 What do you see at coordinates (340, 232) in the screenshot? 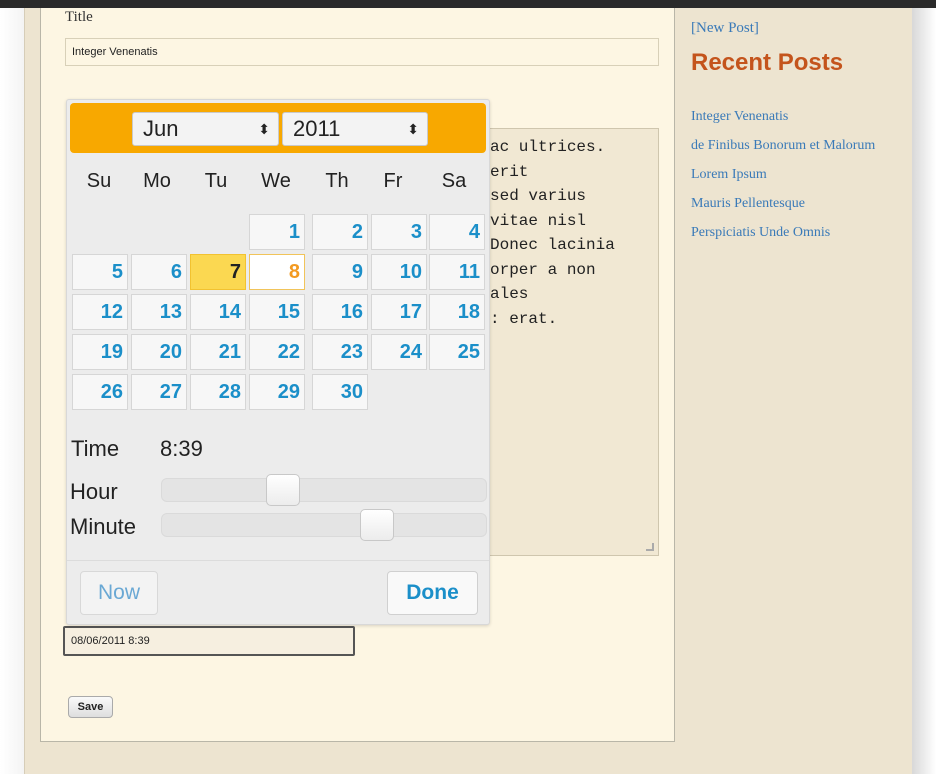
I see `calendar-day: 2` at bounding box center [340, 232].